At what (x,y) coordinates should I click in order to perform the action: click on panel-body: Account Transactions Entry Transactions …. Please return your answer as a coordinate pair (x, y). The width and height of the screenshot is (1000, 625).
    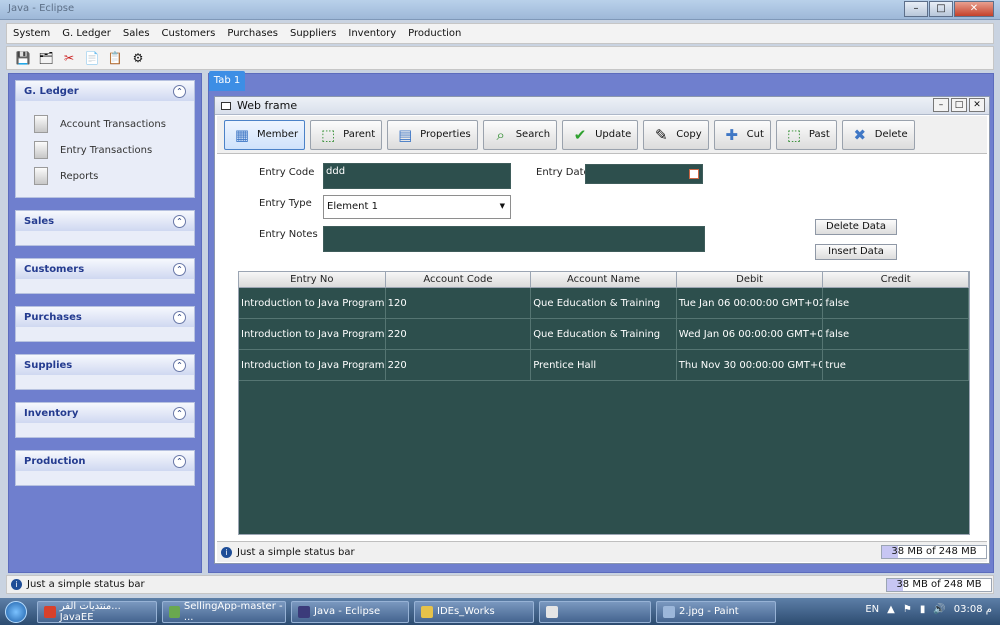
    Looking at the image, I should click on (105, 149).